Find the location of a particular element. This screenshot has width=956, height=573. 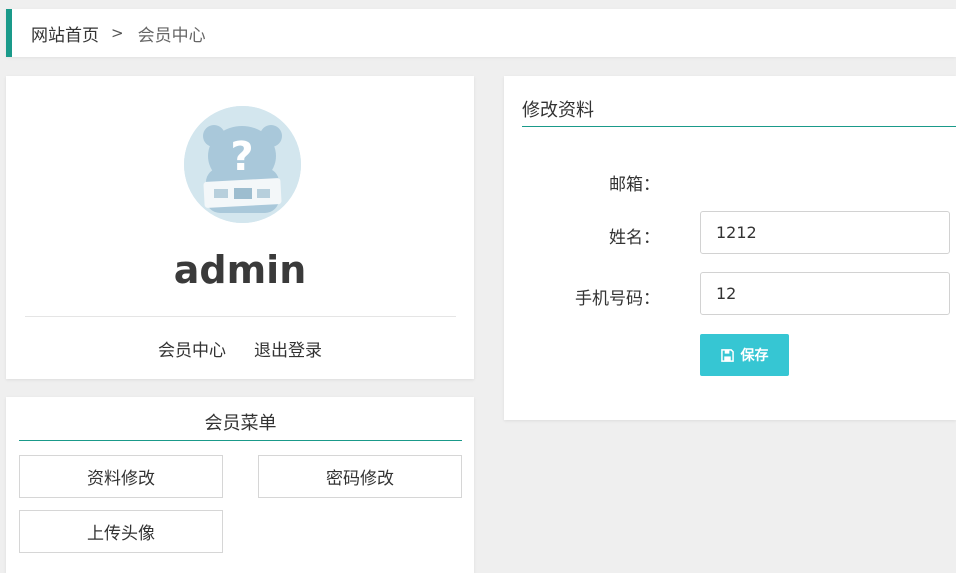

save-button: 保存 is located at coordinates (744, 355).